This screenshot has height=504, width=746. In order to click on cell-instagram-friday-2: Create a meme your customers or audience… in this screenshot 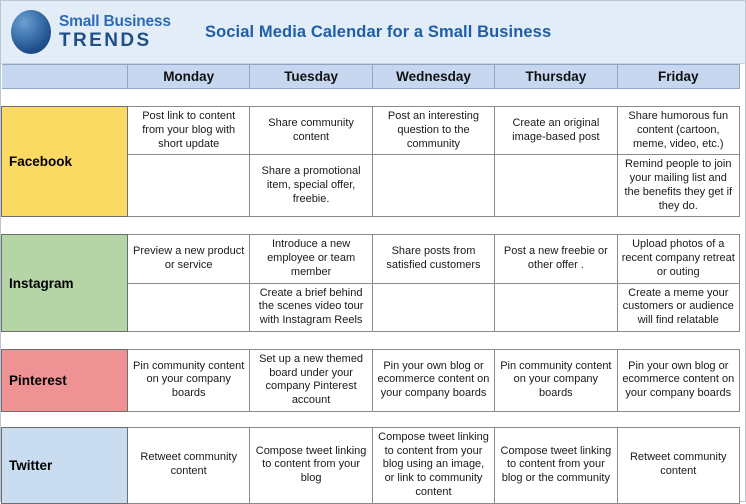, I will do `click(678, 307)`.